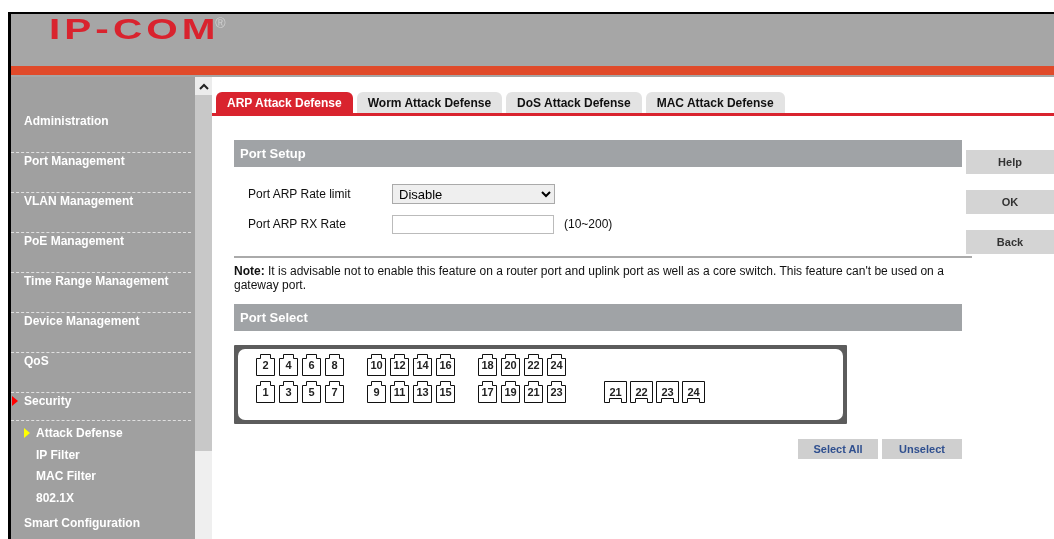 The image size is (1054, 539). What do you see at coordinates (288, 392) in the screenshot?
I see `ethernet-port: 3` at bounding box center [288, 392].